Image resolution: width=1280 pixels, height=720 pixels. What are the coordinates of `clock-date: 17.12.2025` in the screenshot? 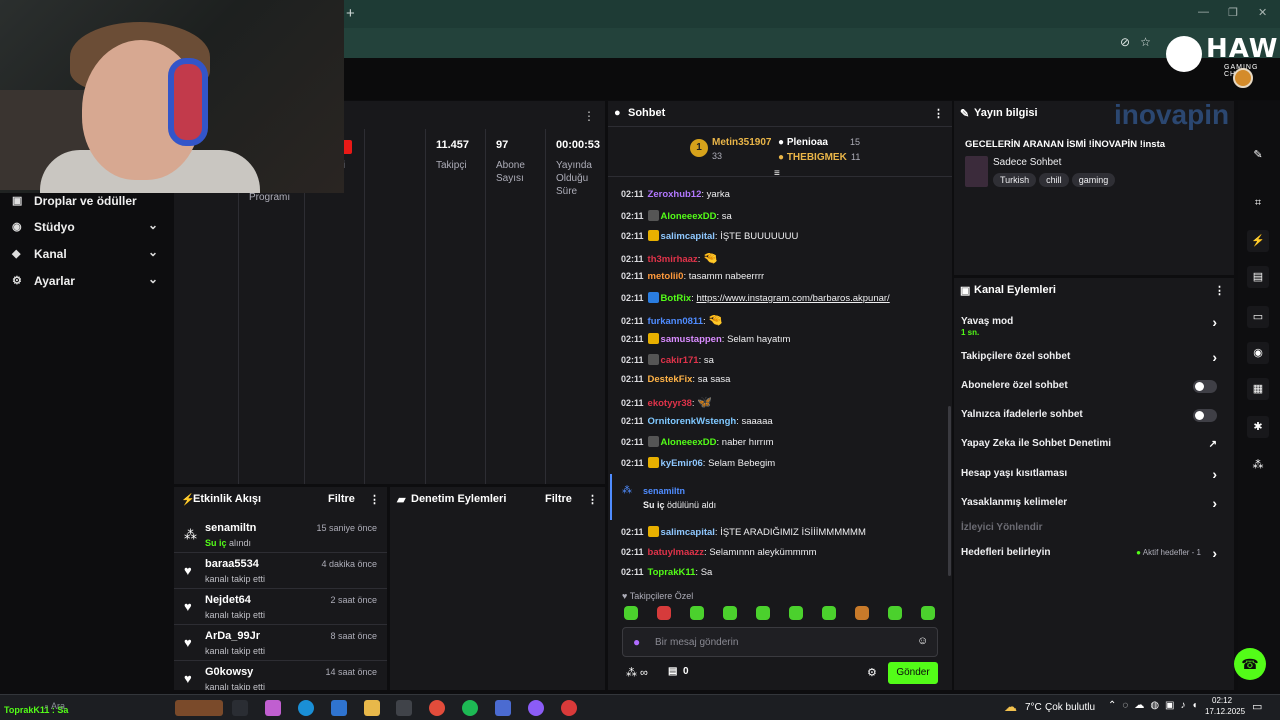 It's located at (1225, 711).